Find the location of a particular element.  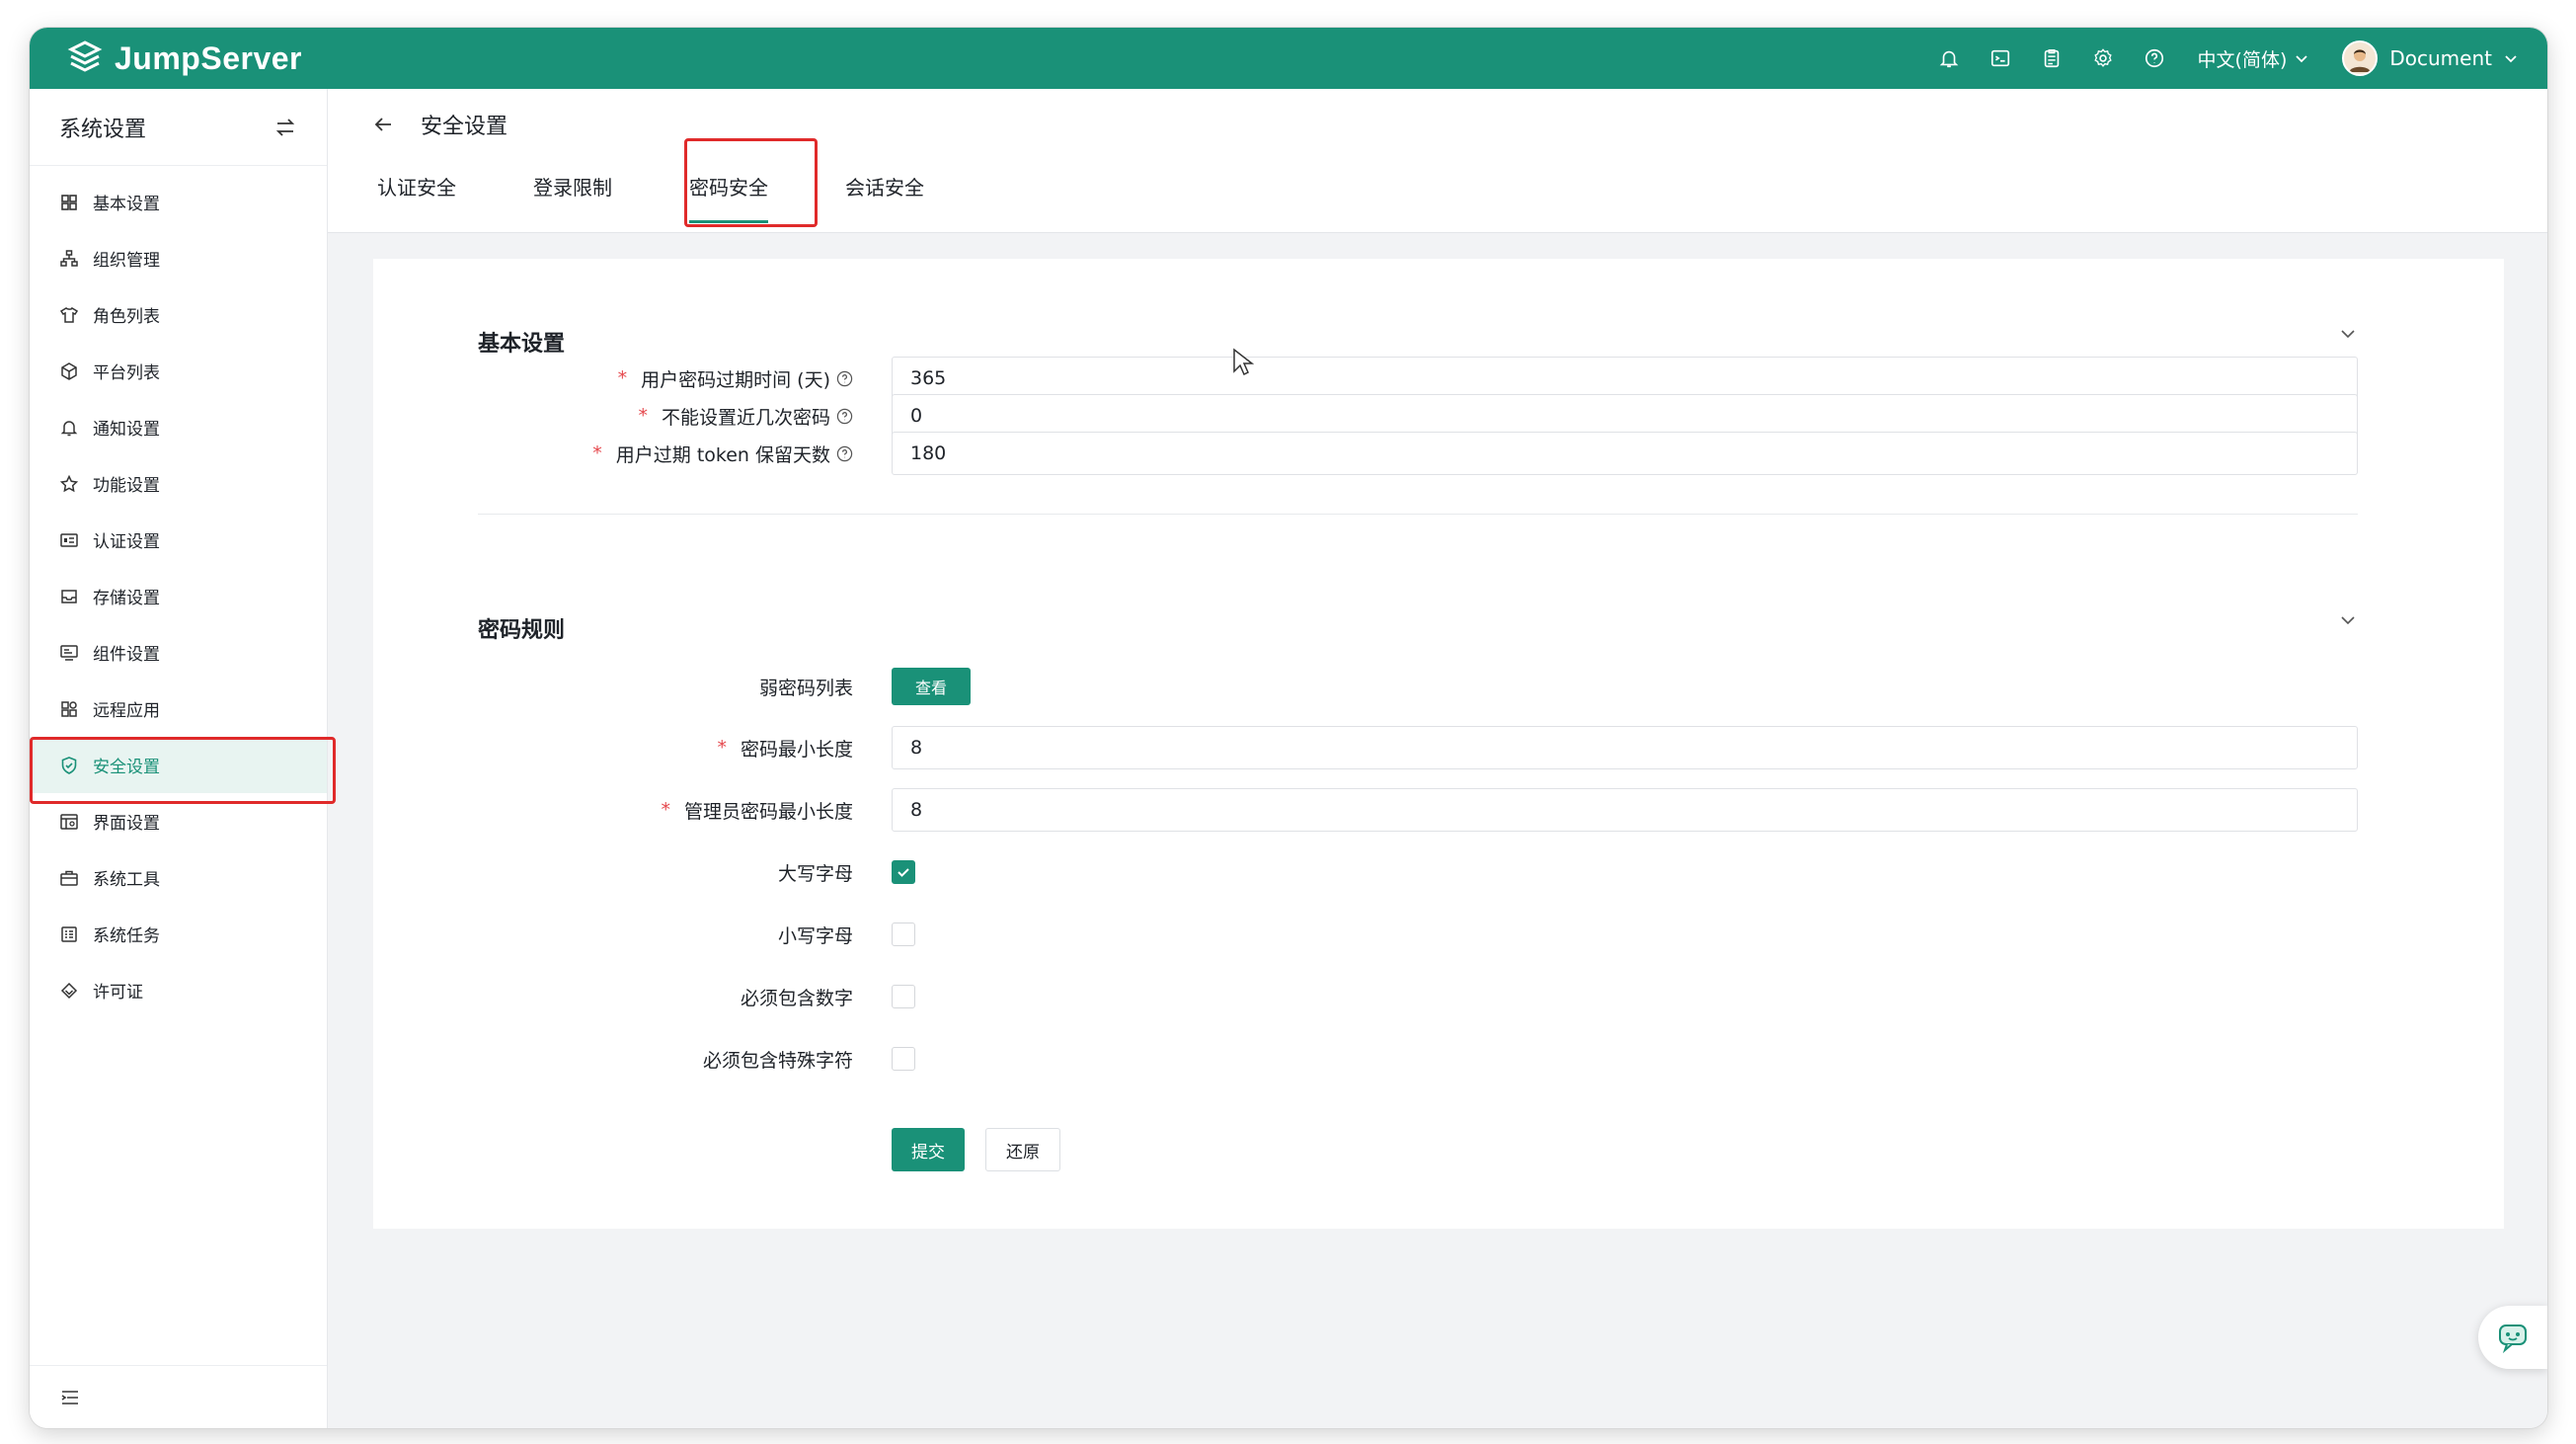

shield-icon is located at coordinates (69, 765).